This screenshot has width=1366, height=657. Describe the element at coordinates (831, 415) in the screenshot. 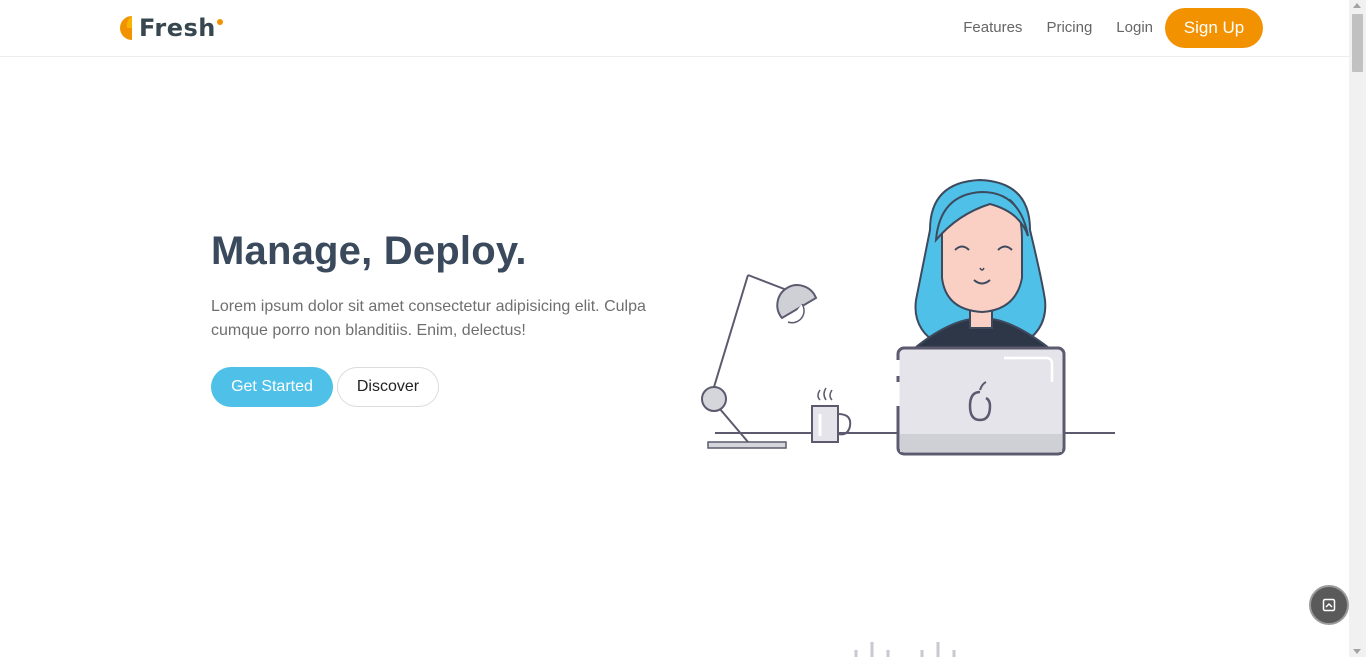

I see `coffee-mug-icon` at that location.